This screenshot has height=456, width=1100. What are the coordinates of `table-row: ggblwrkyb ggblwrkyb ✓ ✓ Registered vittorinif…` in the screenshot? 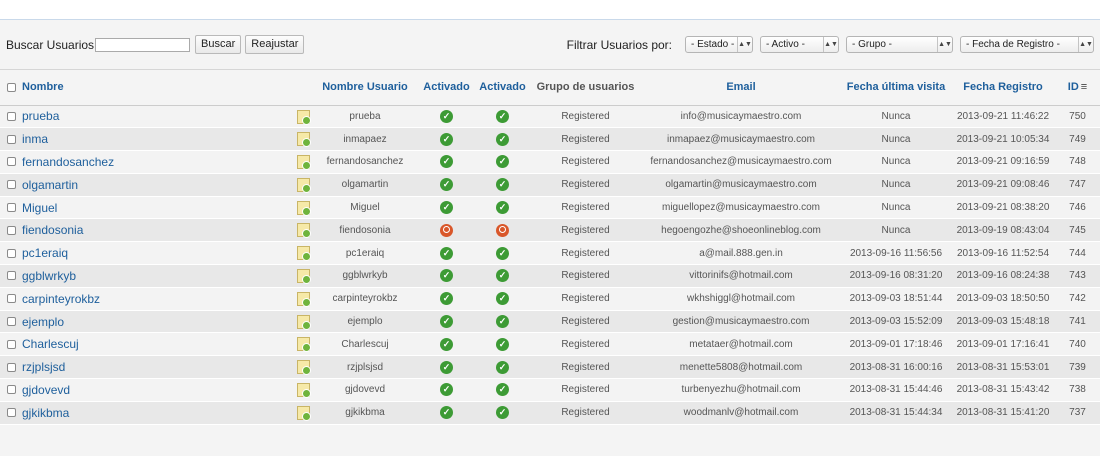 It's located at (550, 276).